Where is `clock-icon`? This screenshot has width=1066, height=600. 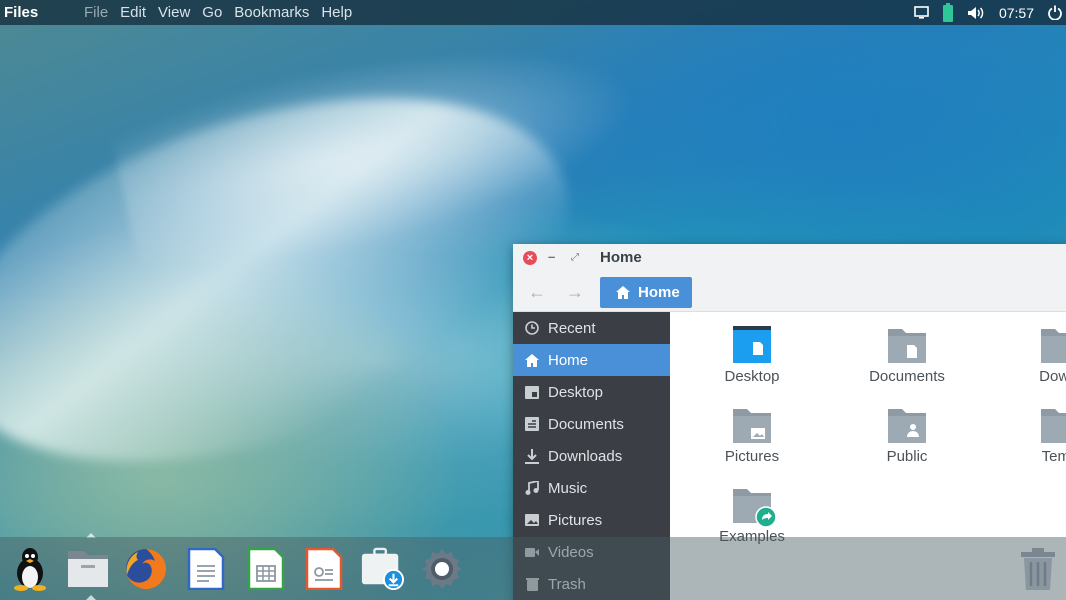 clock-icon is located at coordinates (532, 328).